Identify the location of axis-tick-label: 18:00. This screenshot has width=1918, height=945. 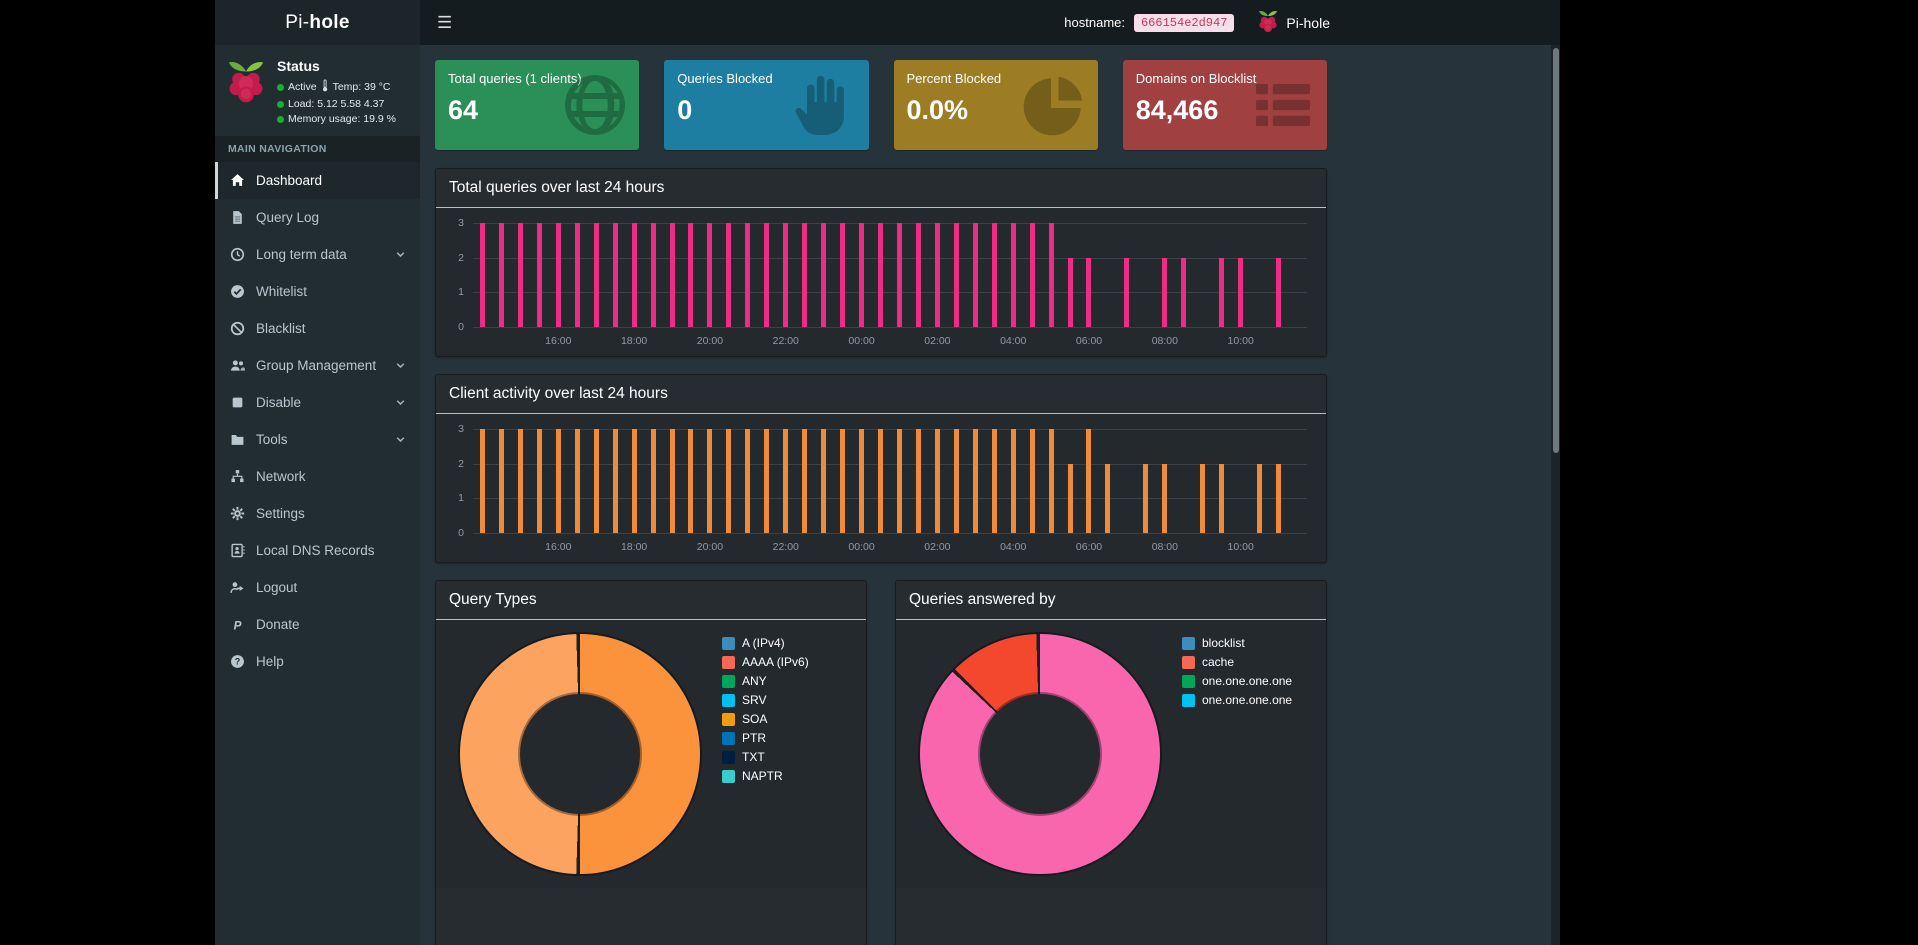
(634, 547).